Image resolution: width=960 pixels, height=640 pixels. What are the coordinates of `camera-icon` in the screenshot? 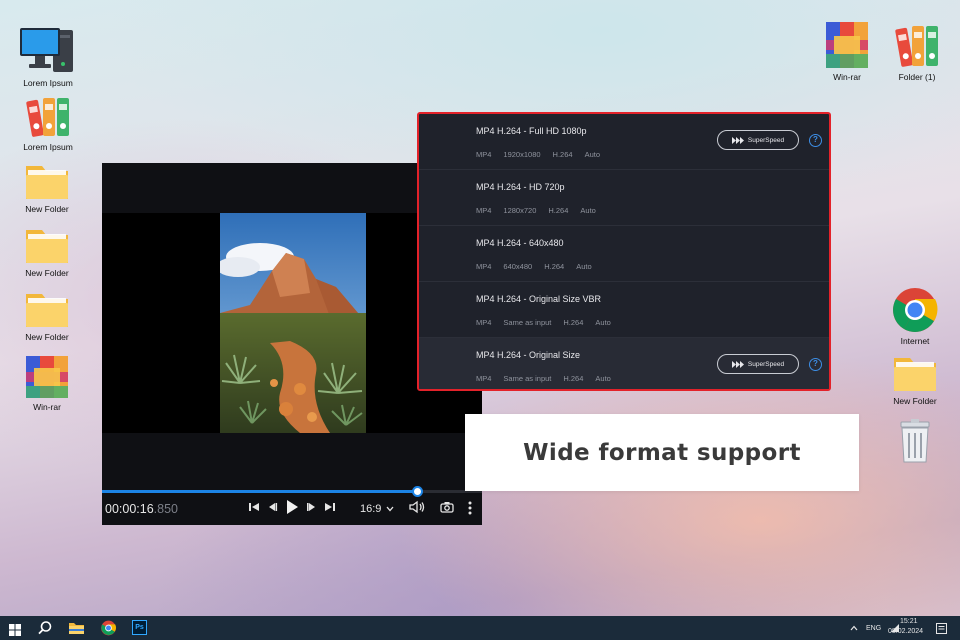 It's located at (447, 507).